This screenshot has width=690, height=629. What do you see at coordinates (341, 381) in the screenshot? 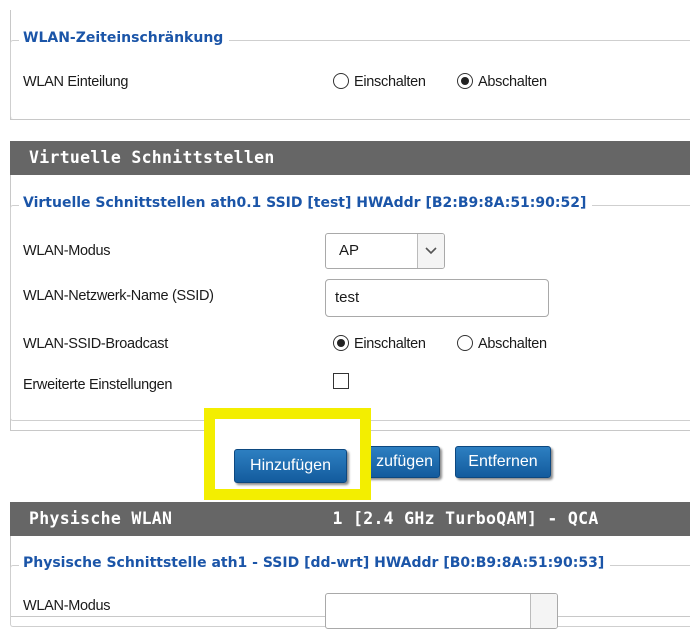
I see `advanced-settings-checkbox` at bounding box center [341, 381].